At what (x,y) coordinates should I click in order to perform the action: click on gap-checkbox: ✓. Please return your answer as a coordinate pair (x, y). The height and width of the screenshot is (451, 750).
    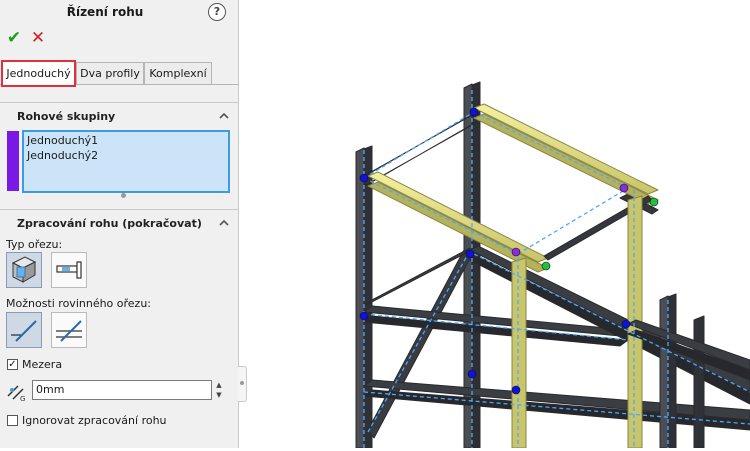
    Looking at the image, I should click on (12, 364).